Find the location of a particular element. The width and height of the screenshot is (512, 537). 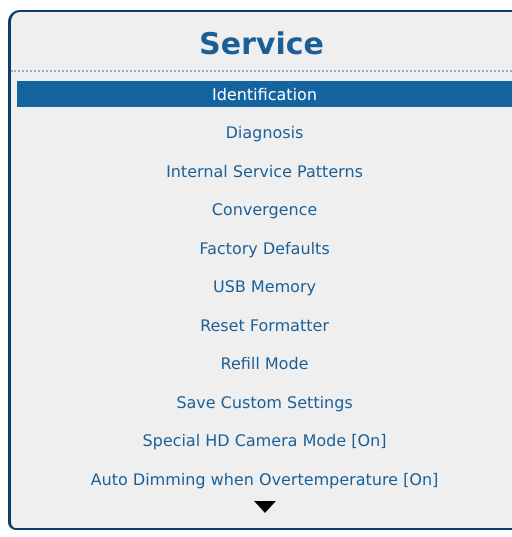

scroll-down-arrow-icon is located at coordinates (265, 506).